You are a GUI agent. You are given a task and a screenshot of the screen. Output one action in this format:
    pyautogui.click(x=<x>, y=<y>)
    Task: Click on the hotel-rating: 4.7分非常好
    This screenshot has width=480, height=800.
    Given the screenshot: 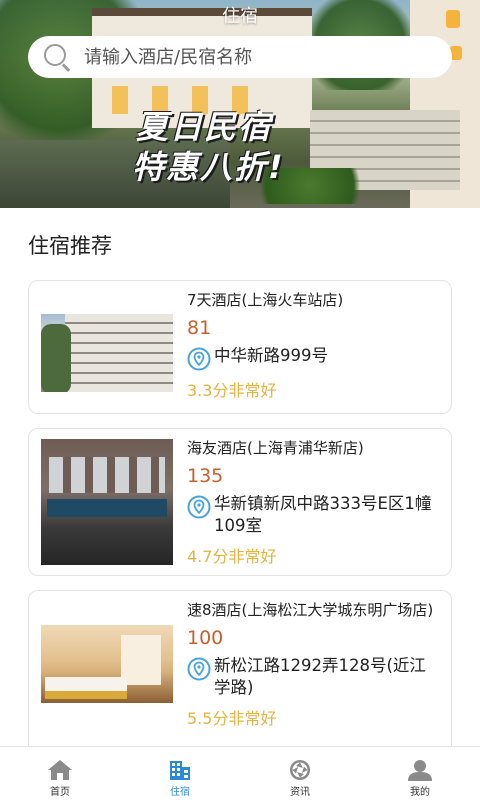 What is the action you would take?
    pyautogui.click(x=232, y=556)
    